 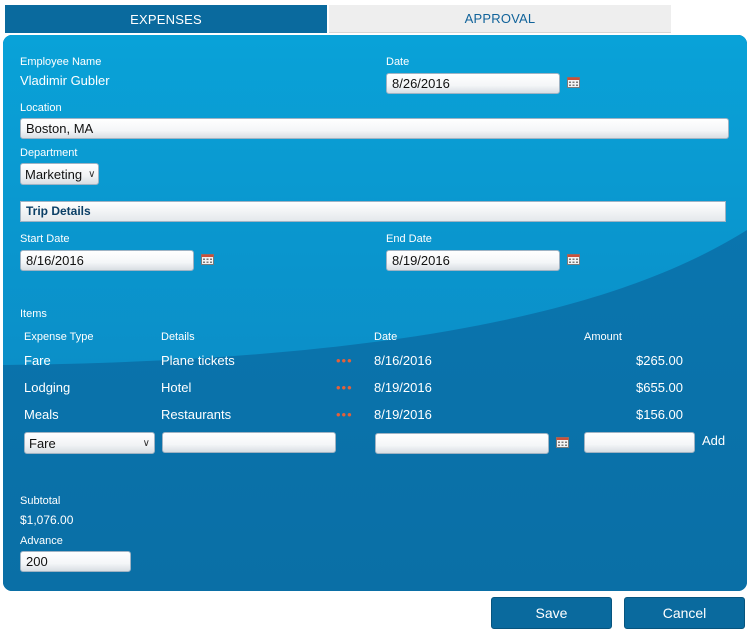 I want to click on item-details: Restaurants, so click(x=196, y=414).